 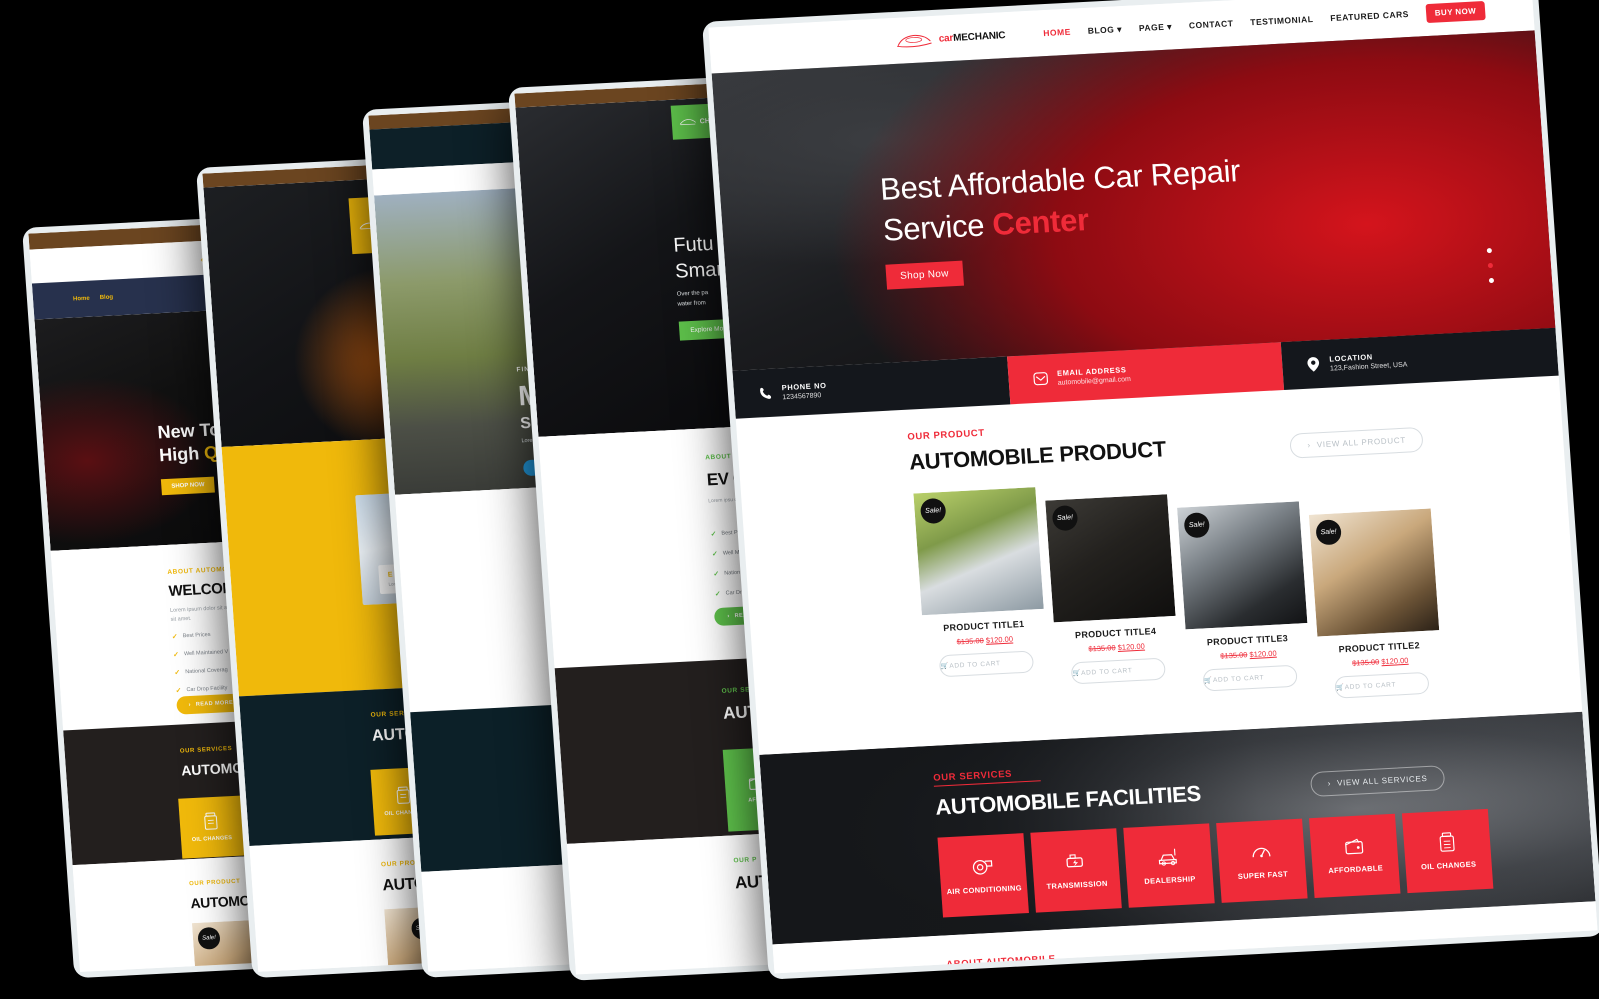 What do you see at coordinates (211, 827) in the screenshot?
I see `back1-service-tile-oil: OIL CHANGES` at bounding box center [211, 827].